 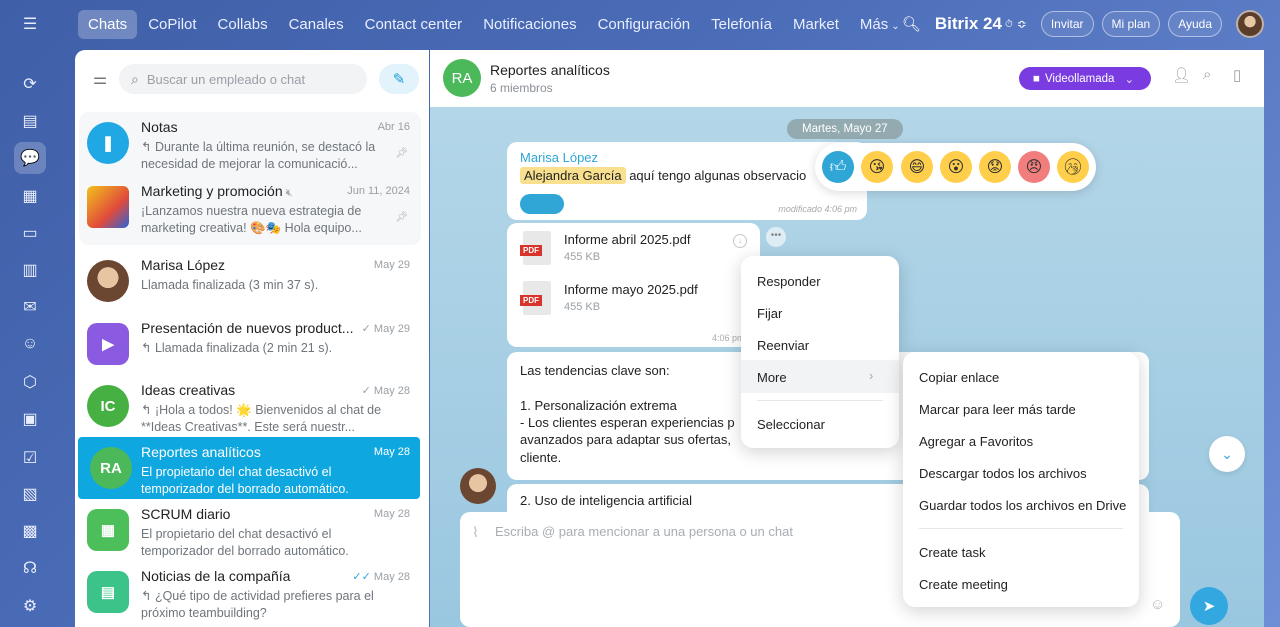 What do you see at coordinates (521, 88) in the screenshot?
I see `chat-members: 6 miembros` at bounding box center [521, 88].